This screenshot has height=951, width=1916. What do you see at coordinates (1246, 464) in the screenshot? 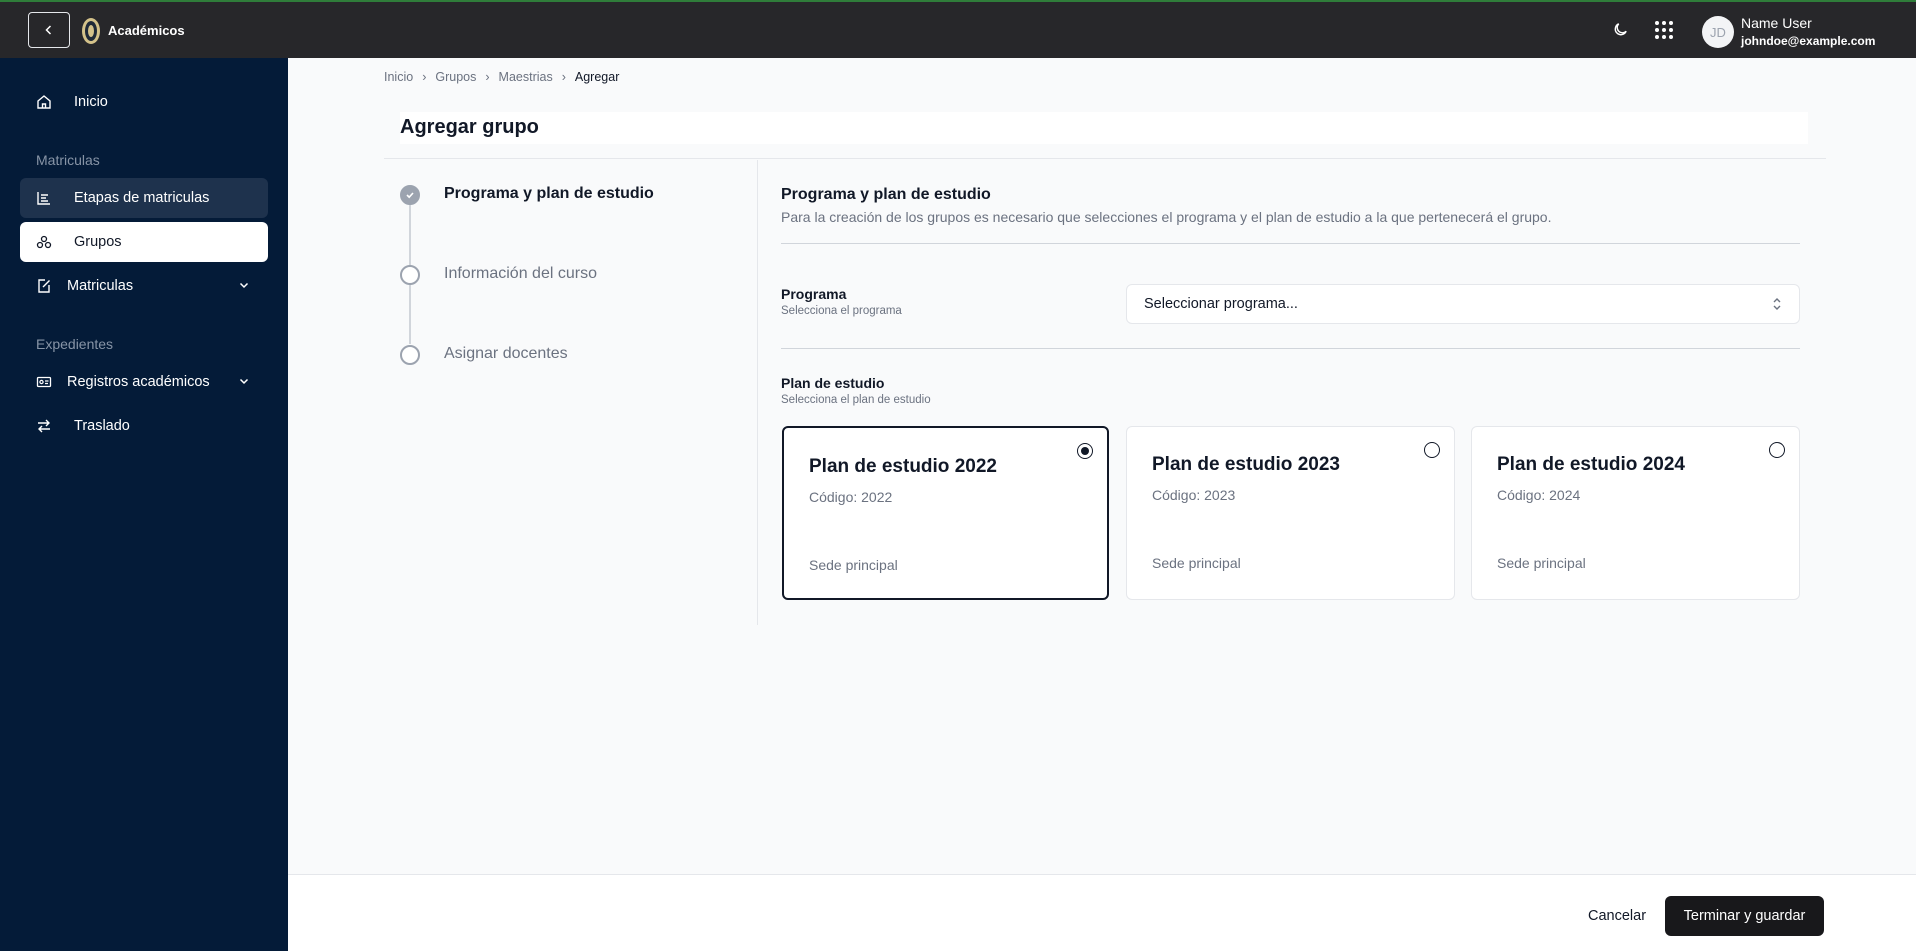
I see `plan-name: Plan de estudio 2023` at bounding box center [1246, 464].